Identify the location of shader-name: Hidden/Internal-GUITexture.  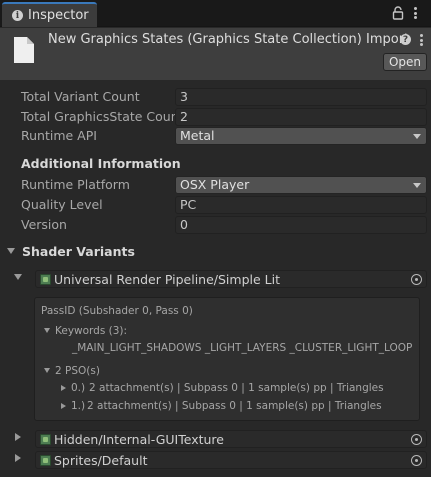
(139, 439).